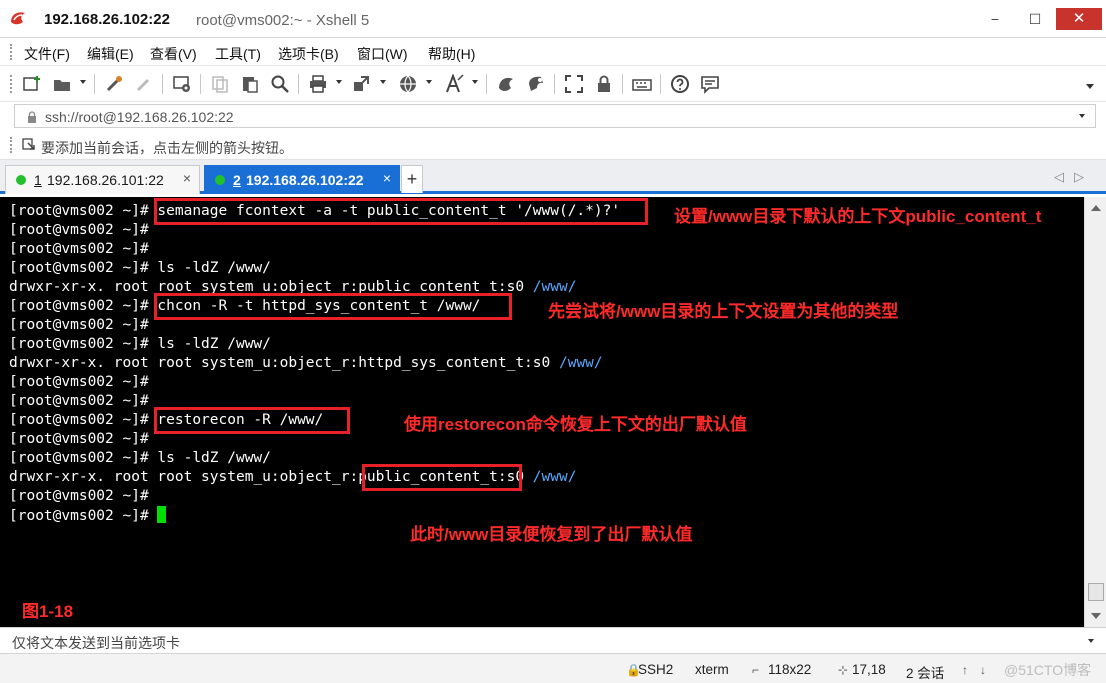 Image resolution: width=1106 pixels, height=683 pixels. What do you see at coordinates (506, 84) in the screenshot?
I see `xftp-icon` at bounding box center [506, 84].